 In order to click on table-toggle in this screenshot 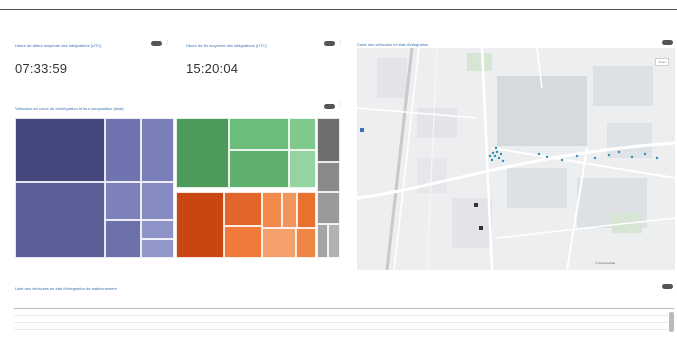, I will do `click(667, 286)`.